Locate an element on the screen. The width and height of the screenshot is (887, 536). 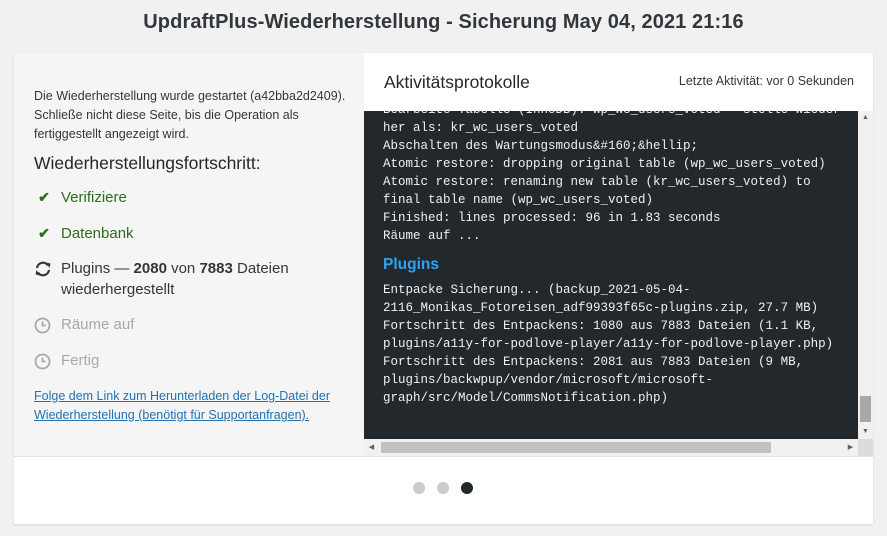
scrollbar-corner is located at coordinates (865, 447).